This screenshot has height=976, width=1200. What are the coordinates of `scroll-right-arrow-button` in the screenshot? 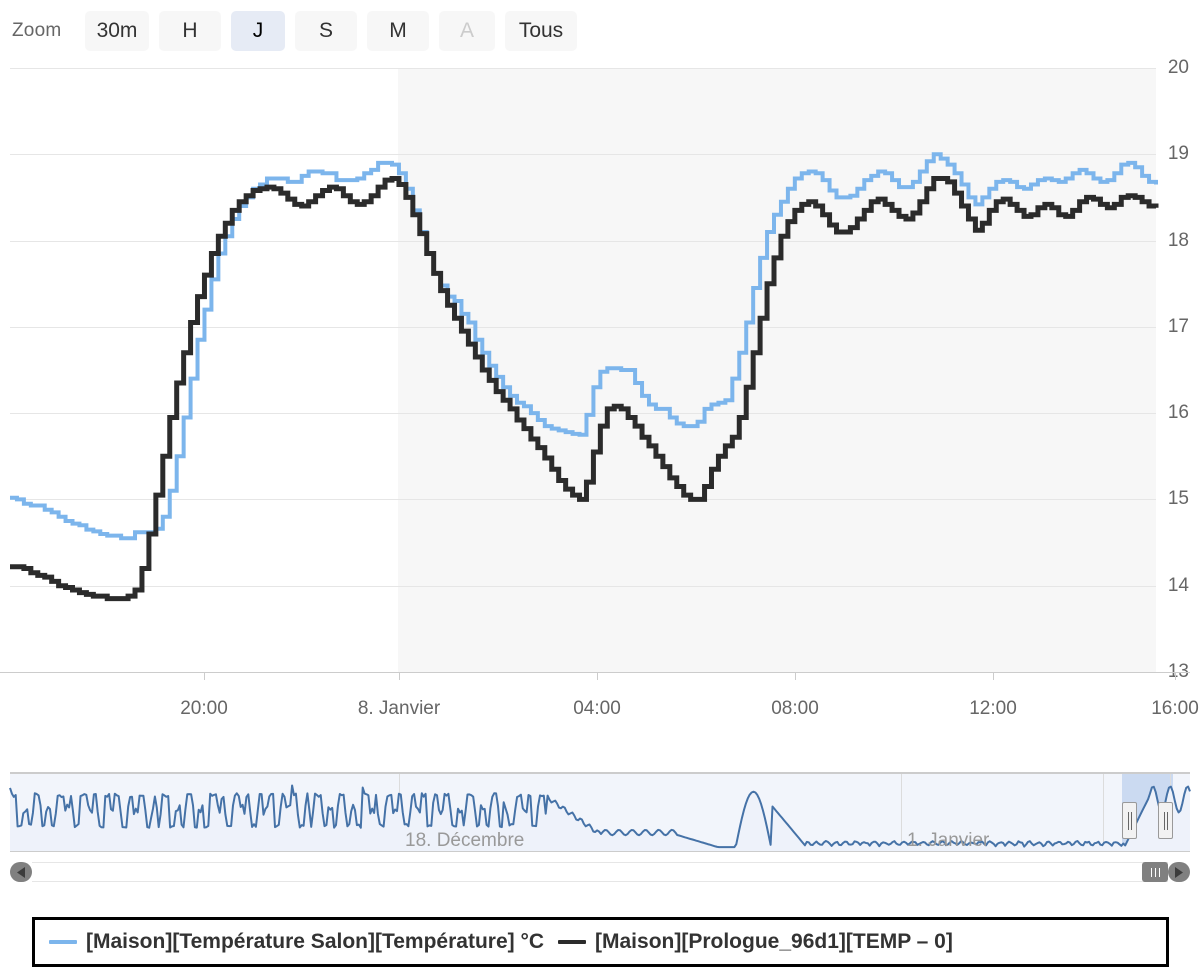 It's located at (1179, 872).